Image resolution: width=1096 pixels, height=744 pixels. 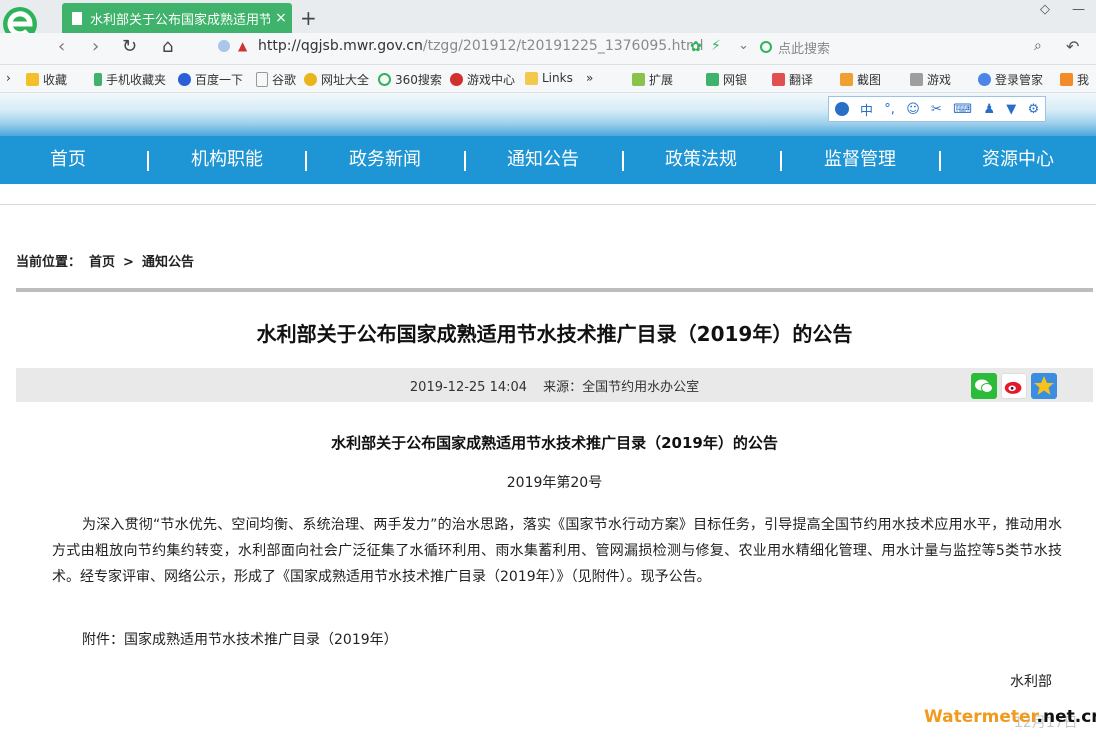 I want to click on article-meta: 2019-12-25 14:04 来源：全国节约用水办公室, so click(x=554, y=385).